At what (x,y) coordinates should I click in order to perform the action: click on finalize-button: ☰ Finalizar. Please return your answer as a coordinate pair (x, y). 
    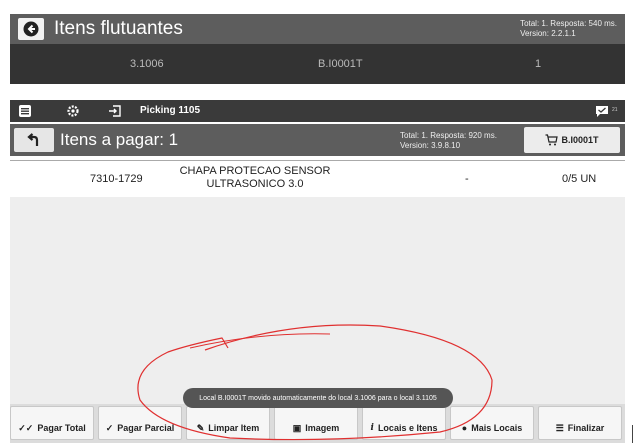
    Looking at the image, I should click on (580, 423).